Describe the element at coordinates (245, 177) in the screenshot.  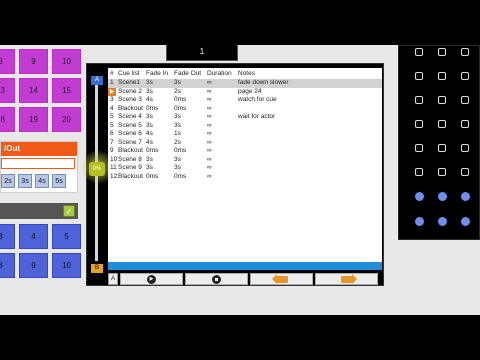
I see `table-row: 12 Blackout 0ms 0ms ∞` at that location.